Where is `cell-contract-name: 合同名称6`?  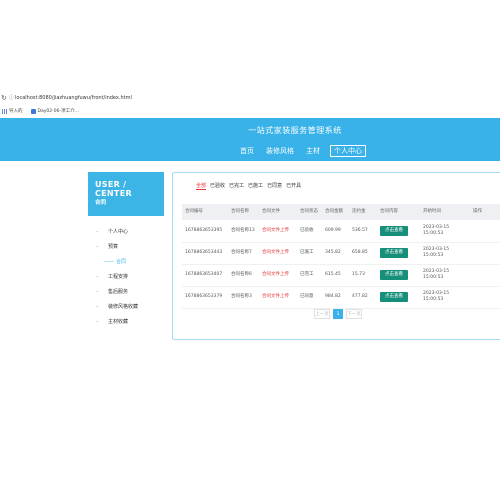
cell-contract-name: 合同名称6 is located at coordinates (243, 275).